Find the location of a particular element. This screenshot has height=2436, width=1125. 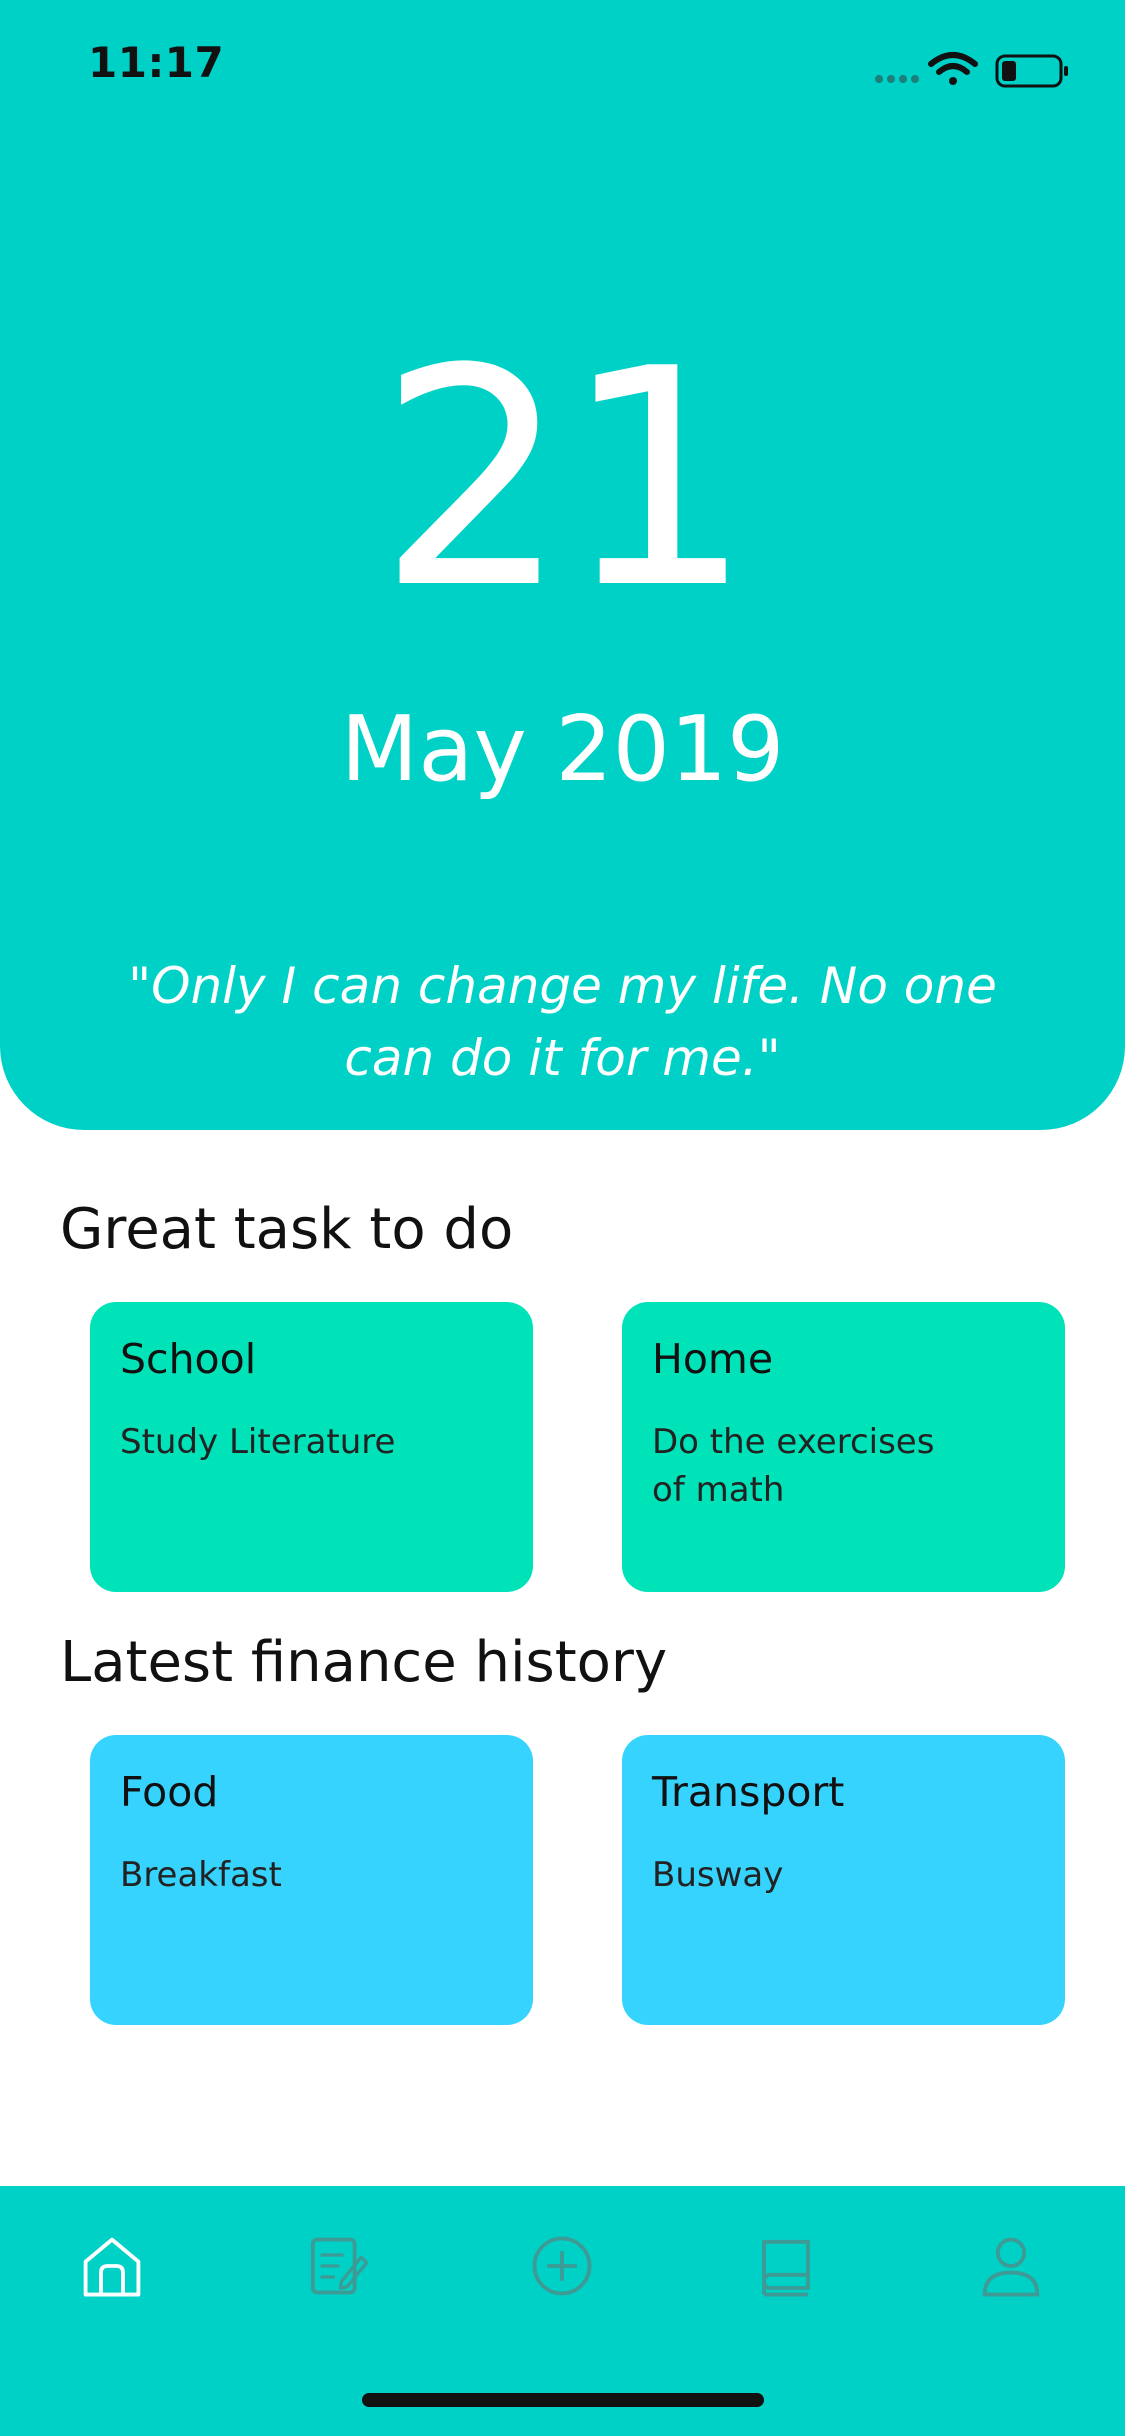

finance-card-food: Food Breakfast is located at coordinates (311, 1880).